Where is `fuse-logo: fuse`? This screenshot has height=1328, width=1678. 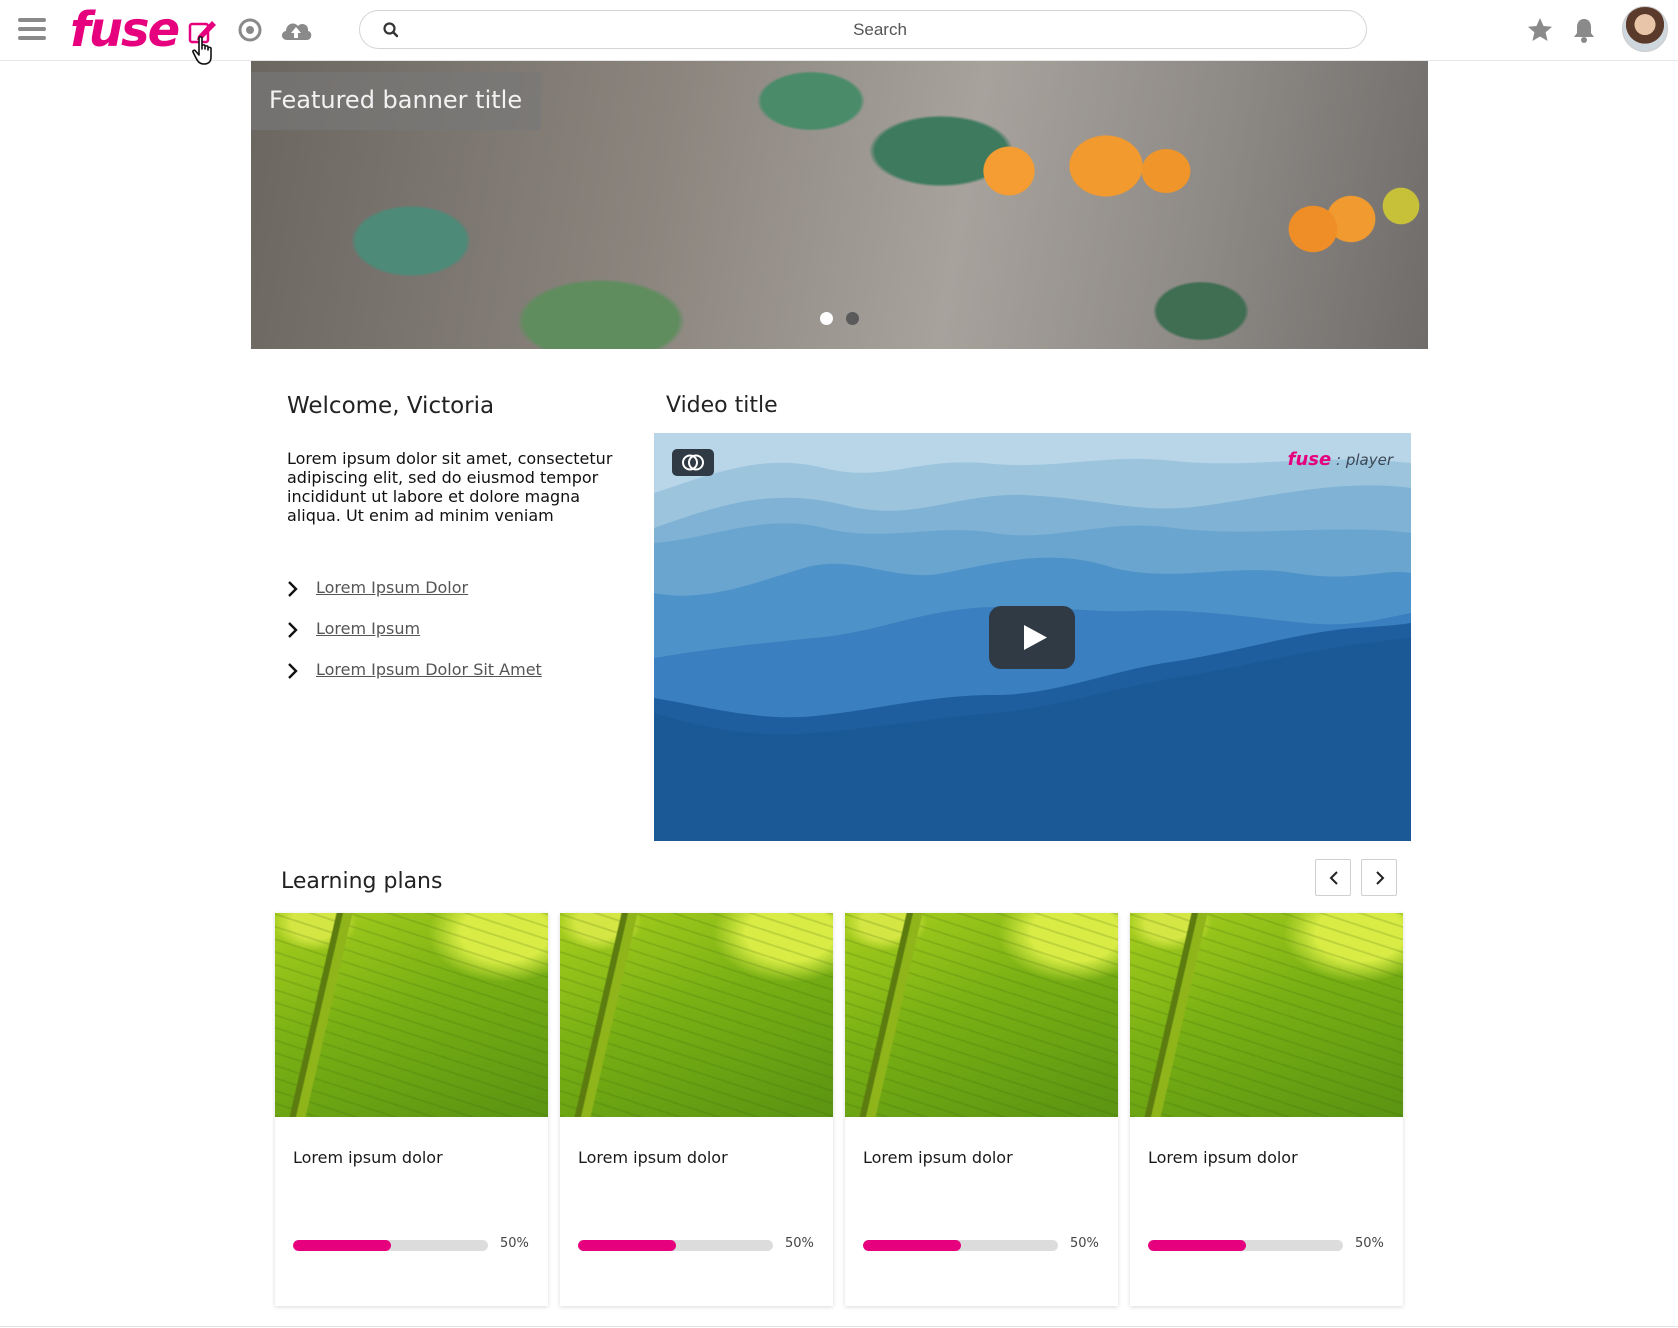
fuse-logo: fuse is located at coordinates (125, 30).